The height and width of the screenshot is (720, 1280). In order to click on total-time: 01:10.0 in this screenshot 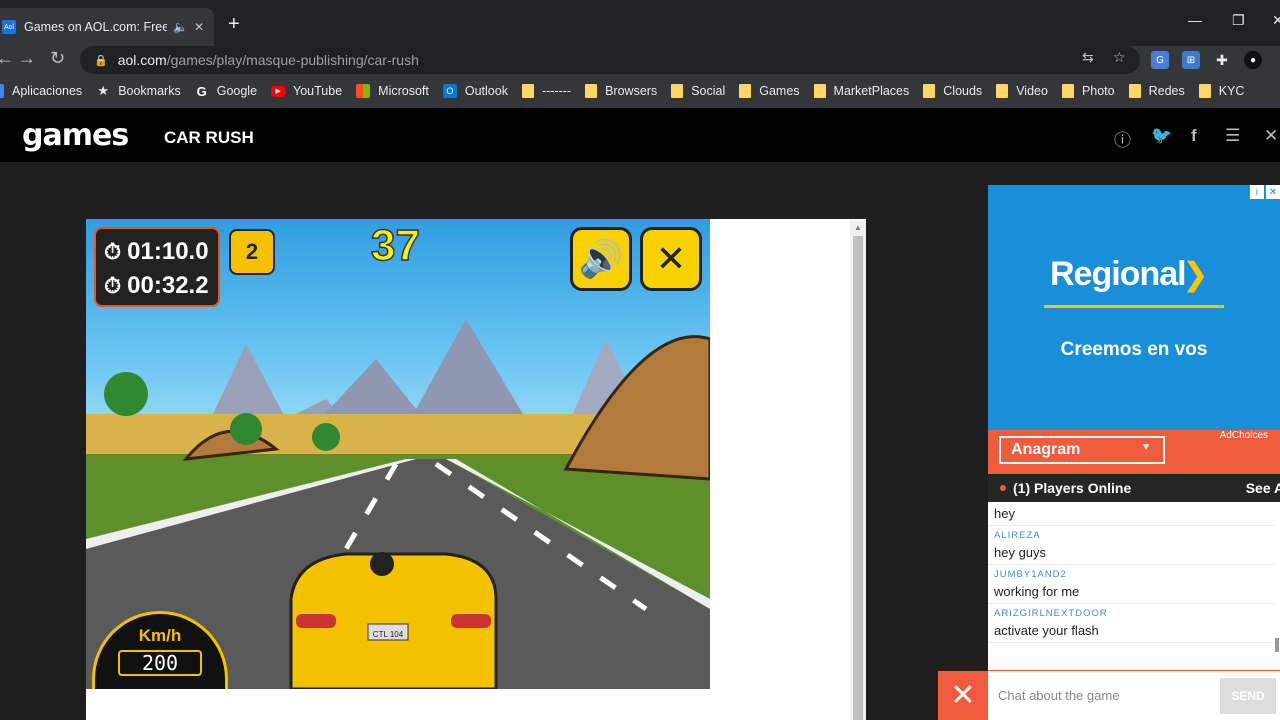, I will do `click(168, 251)`.